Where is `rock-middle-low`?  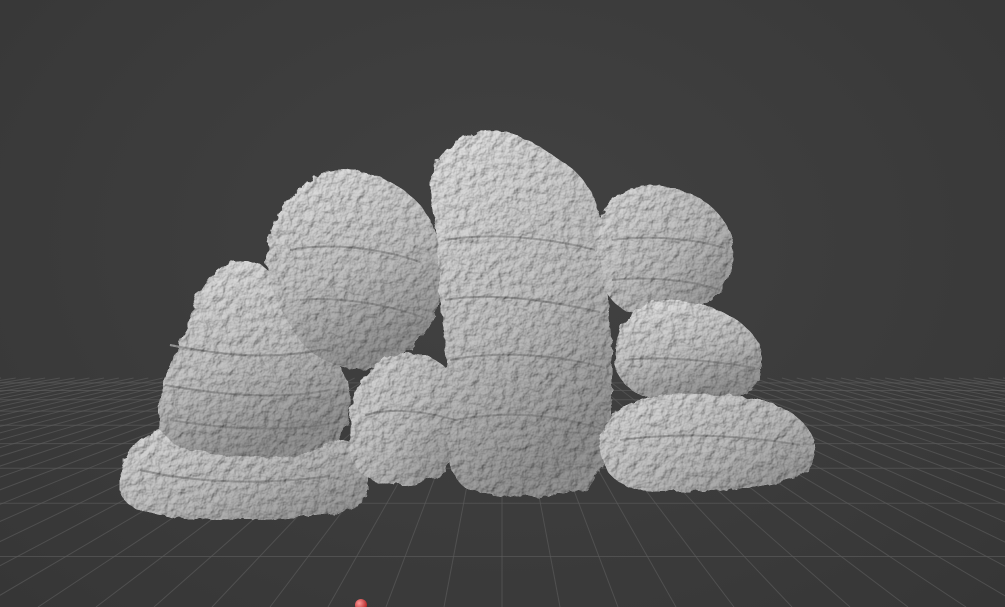
rock-middle-low is located at coordinates (405, 419).